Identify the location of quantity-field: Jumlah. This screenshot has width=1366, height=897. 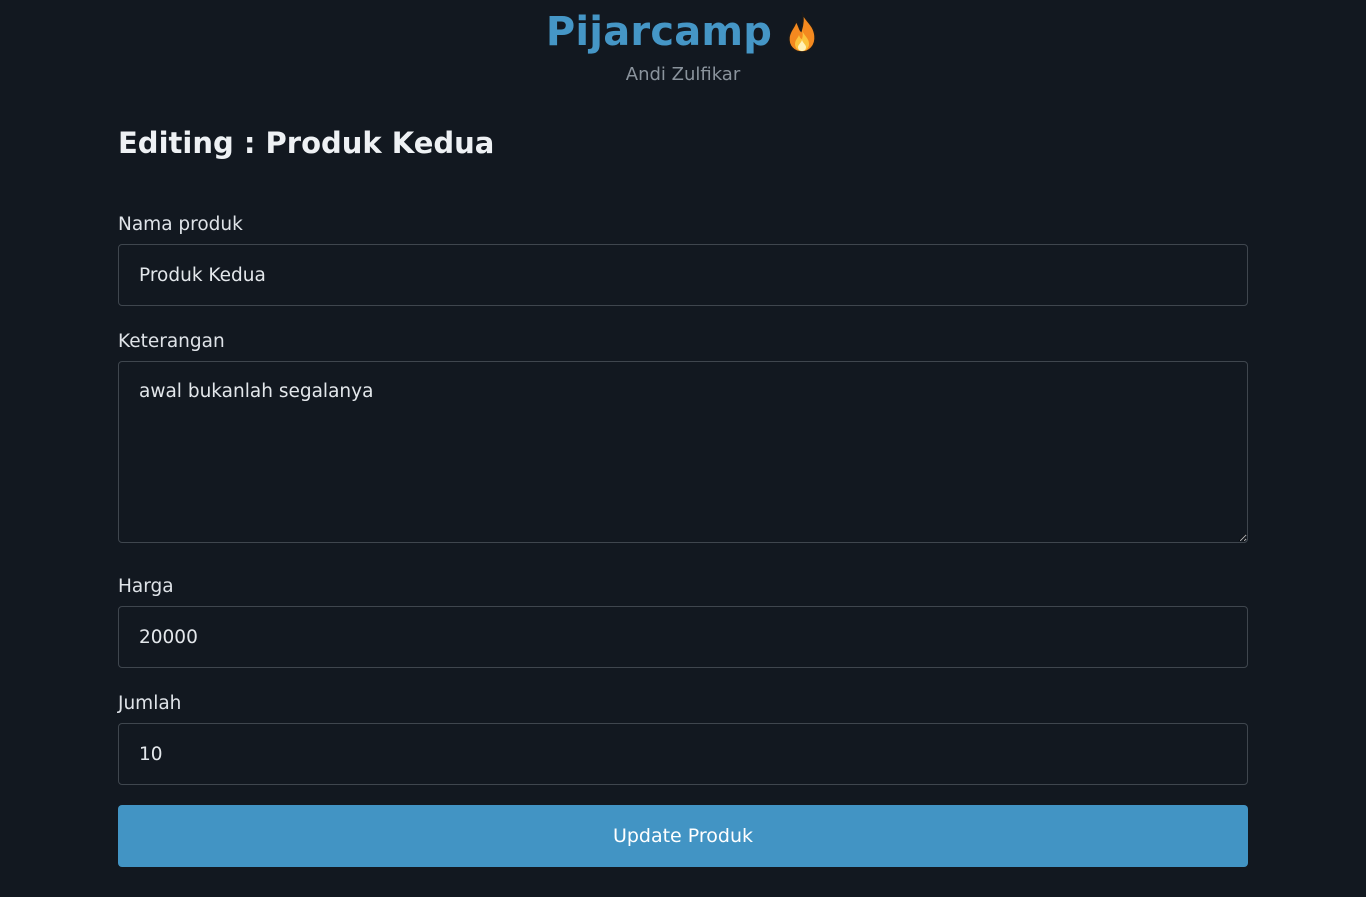
(683, 739).